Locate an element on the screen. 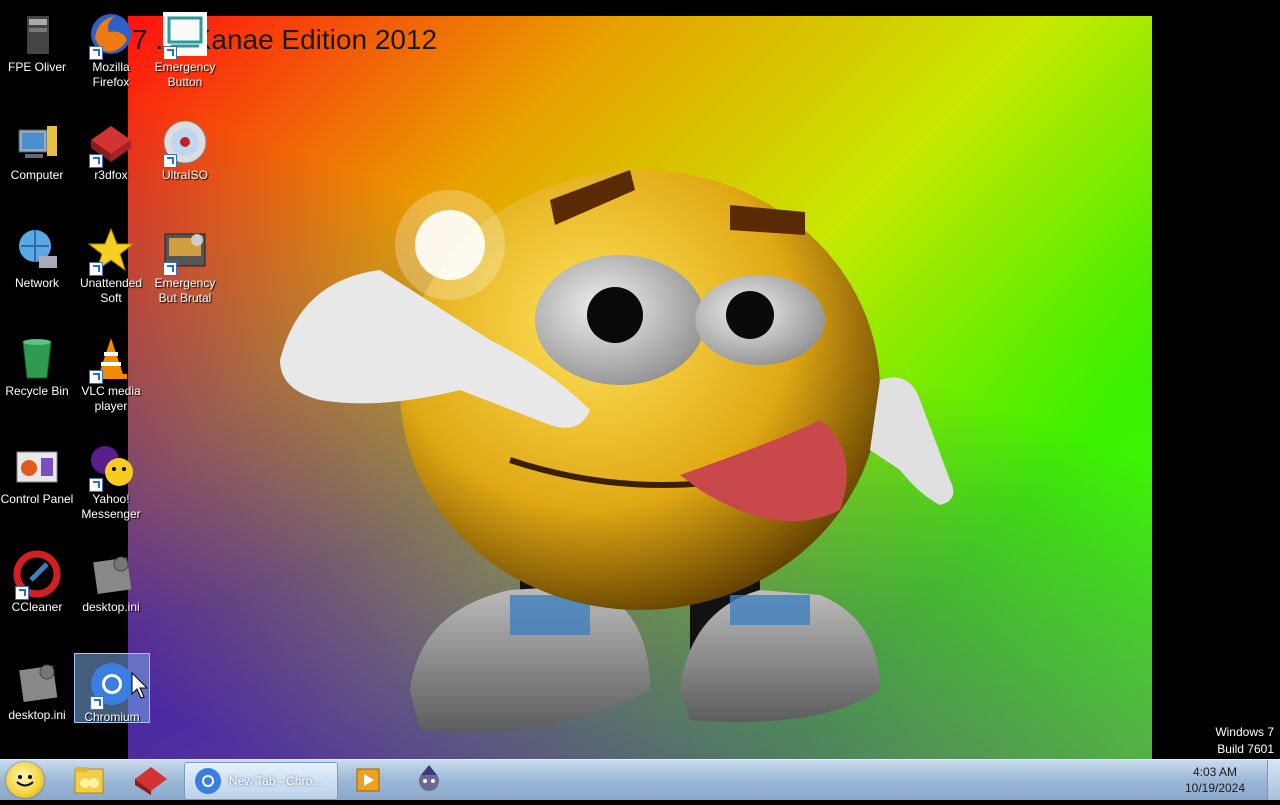  taskbar-media-player-button is located at coordinates (371, 780).